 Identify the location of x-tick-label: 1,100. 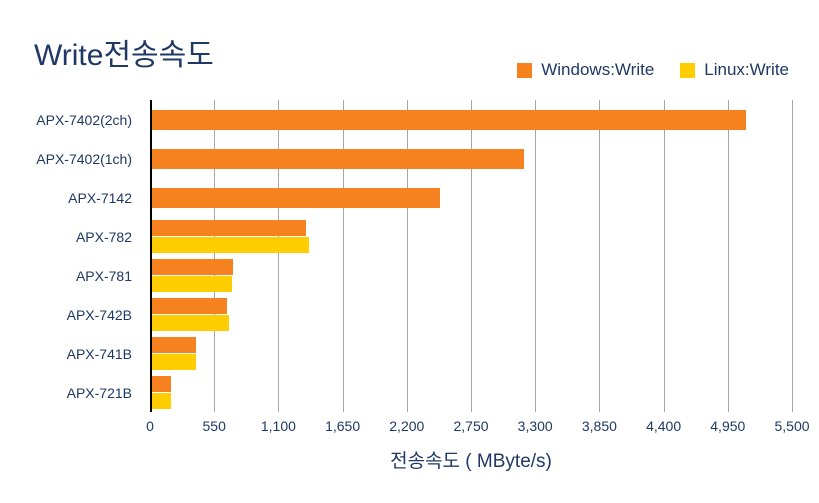
(278, 426).